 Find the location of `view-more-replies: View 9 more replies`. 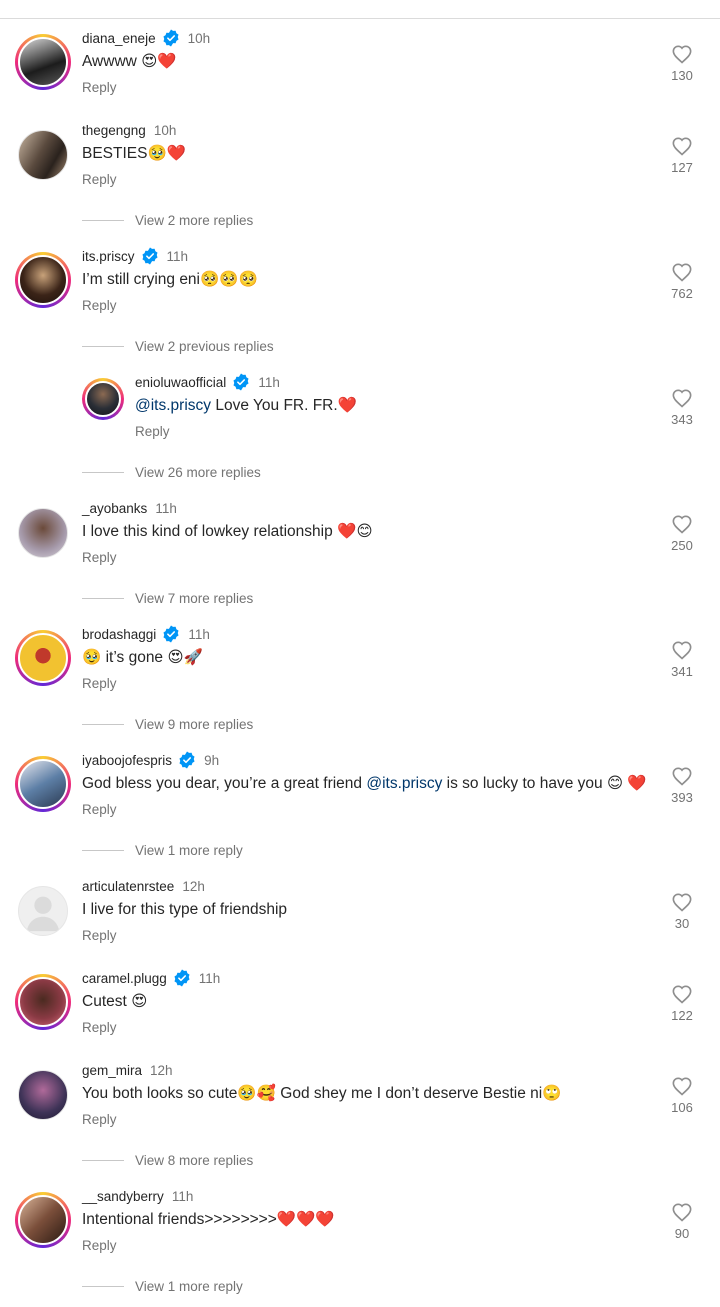

view-more-replies: View 9 more replies is located at coordinates (167, 724).